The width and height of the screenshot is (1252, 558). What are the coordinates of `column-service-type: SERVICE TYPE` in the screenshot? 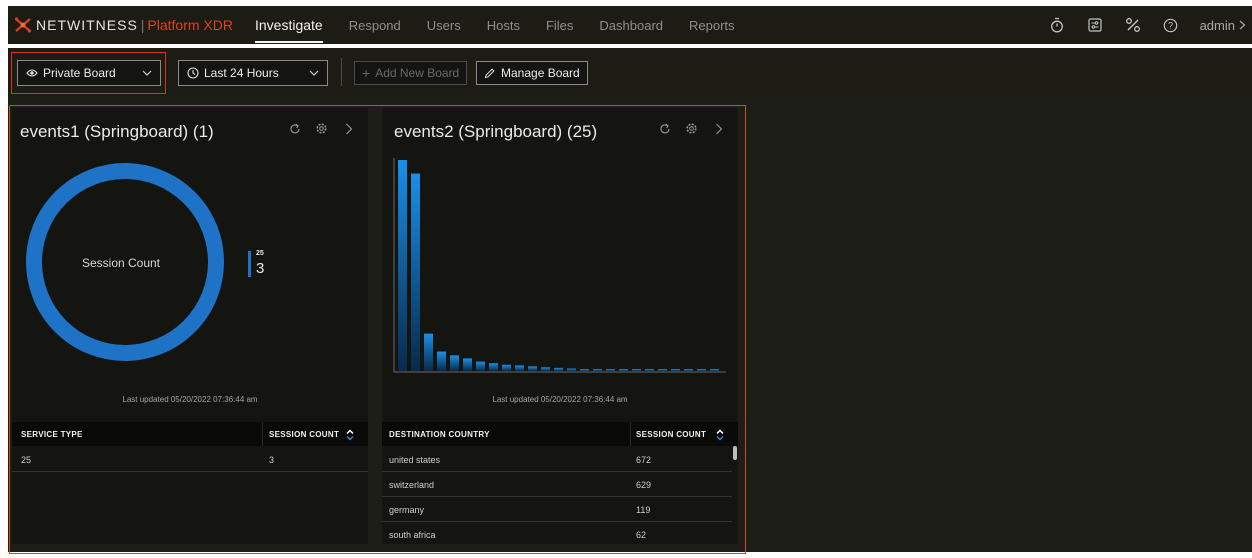 It's located at (52, 434).